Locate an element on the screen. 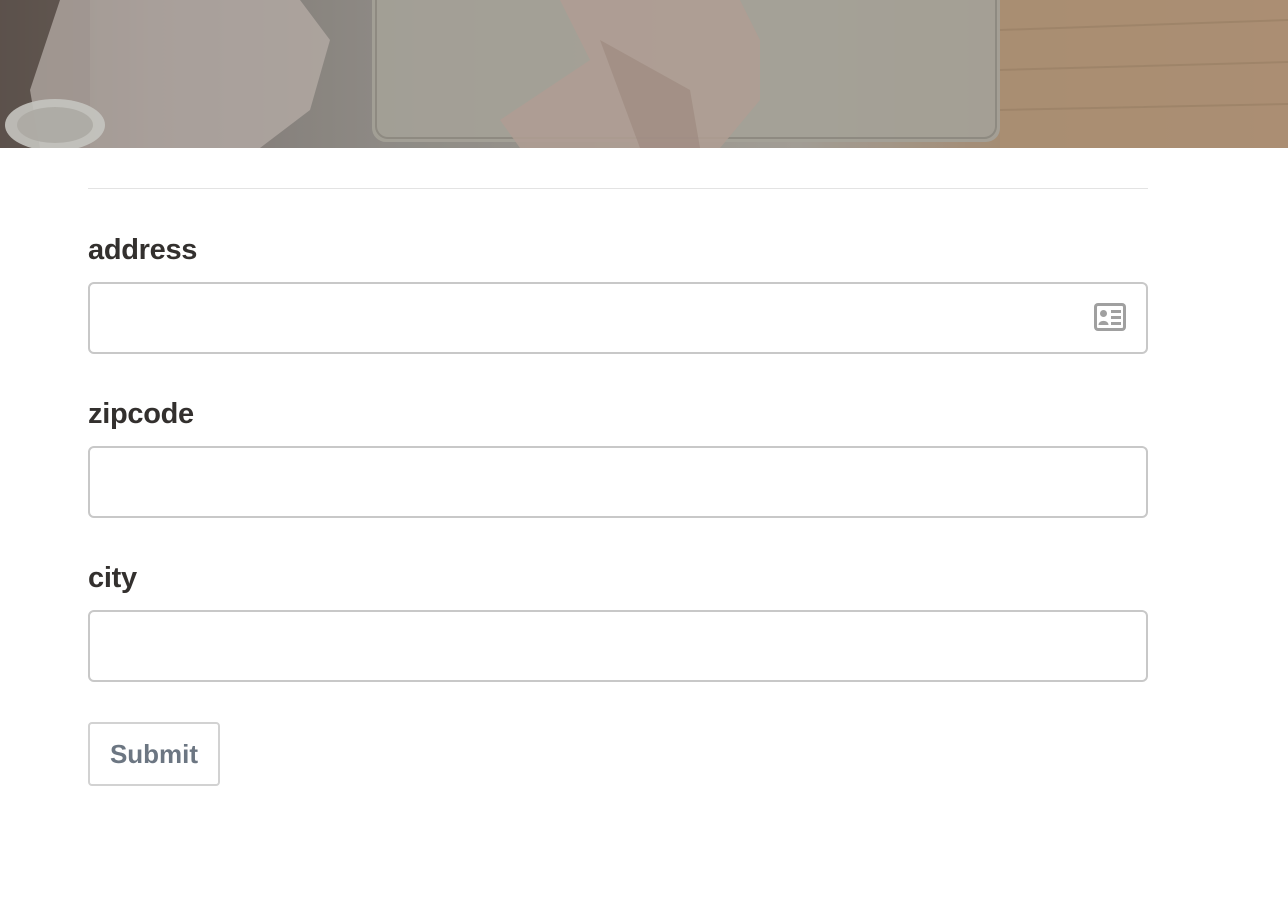 This screenshot has height=916, width=1288. submit-button: Submit is located at coordinates (154, 754).